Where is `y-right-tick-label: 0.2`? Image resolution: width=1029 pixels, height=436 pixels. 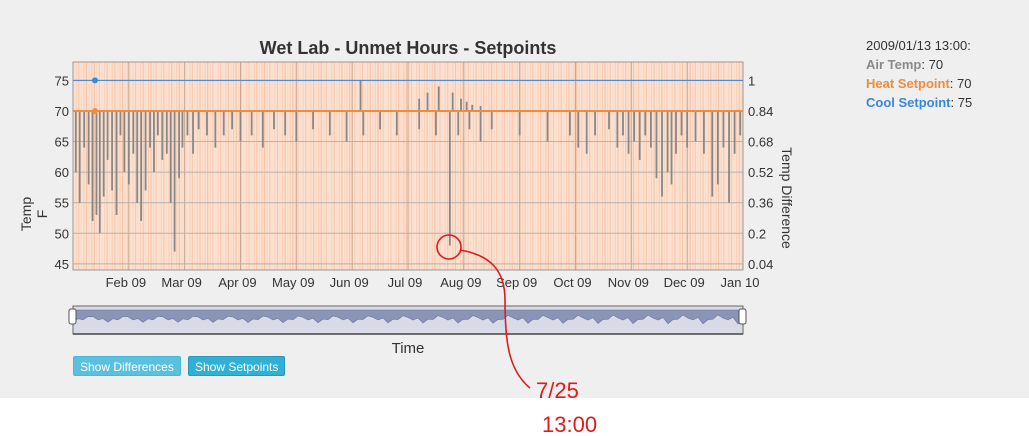
y-right-tick-label: 0.2 is located at coordinates (757, 233).